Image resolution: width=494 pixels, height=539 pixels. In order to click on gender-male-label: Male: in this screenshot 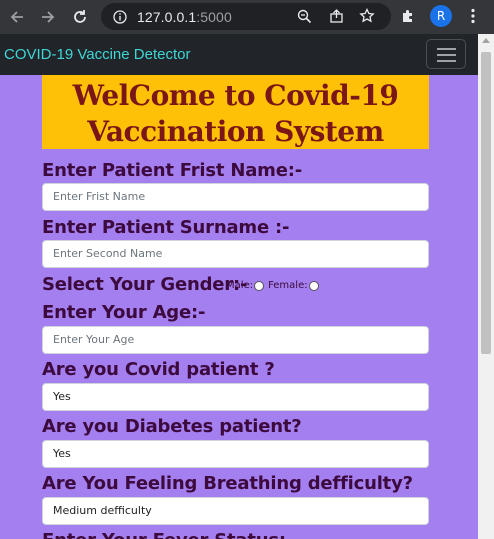, I will do `click(240, 285)`.